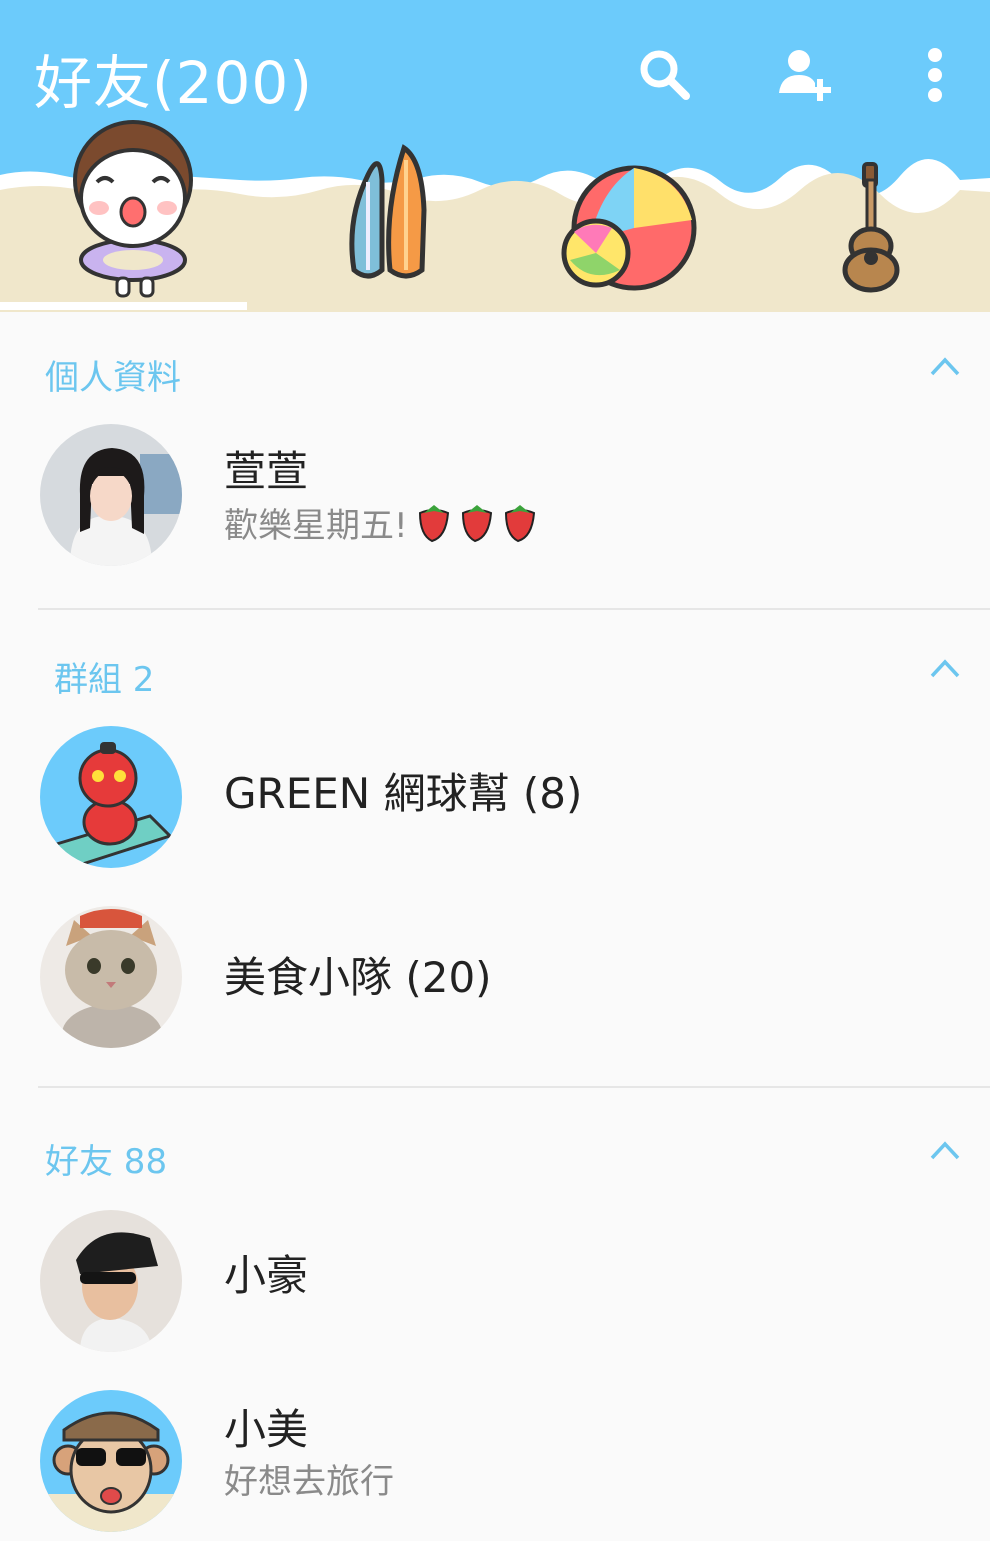  What do you see at coordinates (113, 378) in the screenshot?
I see `section-title: 個人資料` at bounding box center [113, 378].